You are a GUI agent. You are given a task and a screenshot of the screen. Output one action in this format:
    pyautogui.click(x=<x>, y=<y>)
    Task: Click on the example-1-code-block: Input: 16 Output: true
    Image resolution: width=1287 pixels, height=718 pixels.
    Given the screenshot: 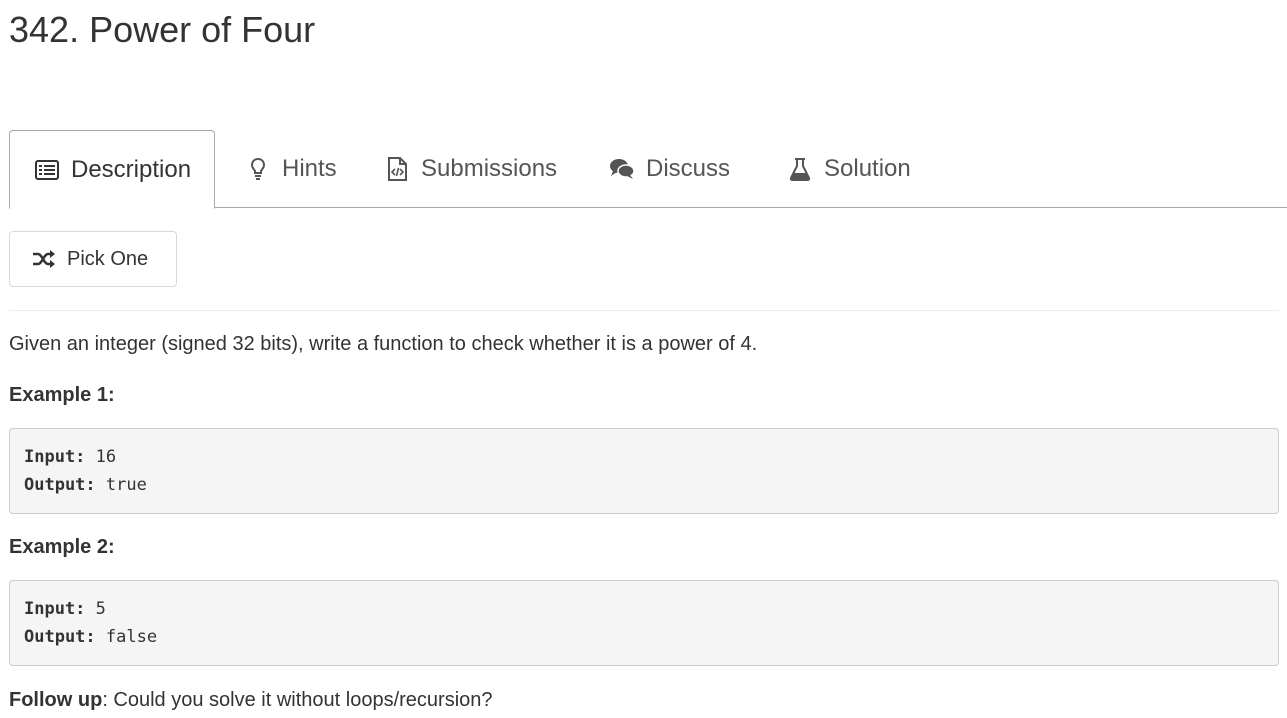 What is the action you would take?
    pyautogui.click(x=644, y=471)
    